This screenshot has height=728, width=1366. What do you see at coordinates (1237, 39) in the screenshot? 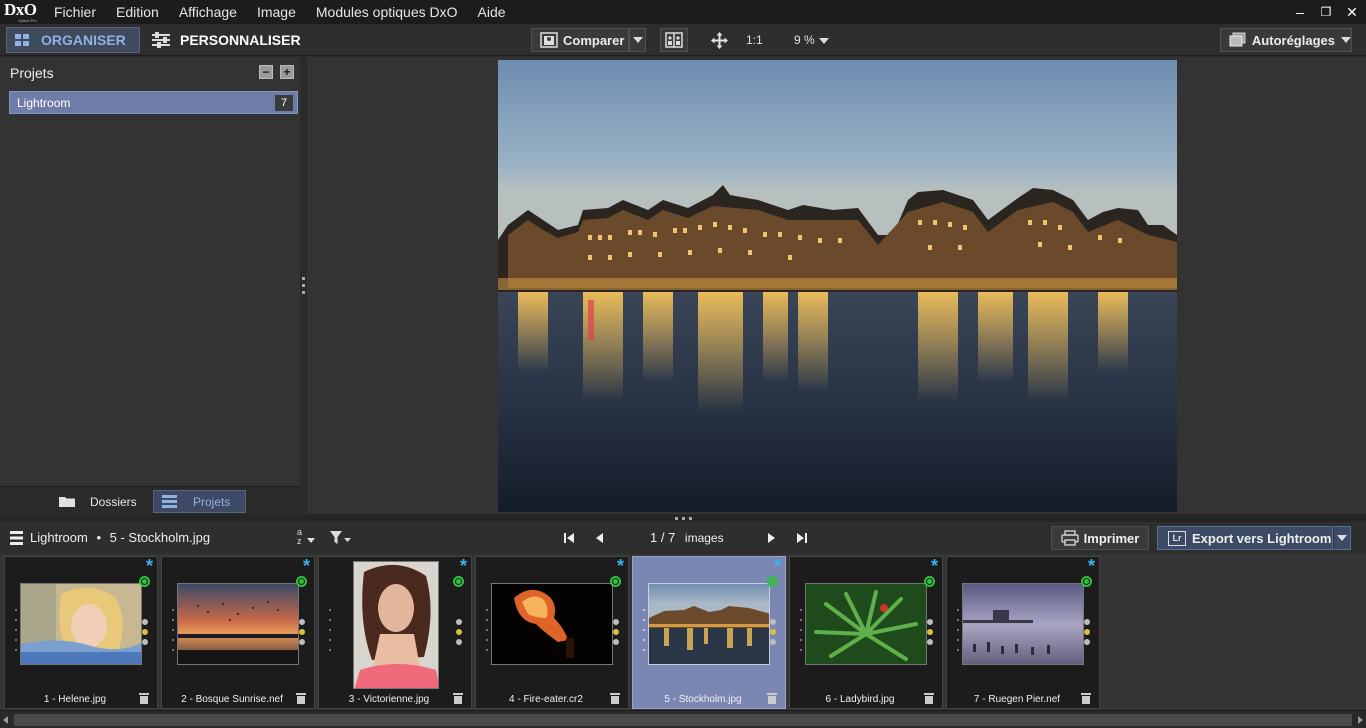
I see `presets-icon` at bounding box center [1237, 39].